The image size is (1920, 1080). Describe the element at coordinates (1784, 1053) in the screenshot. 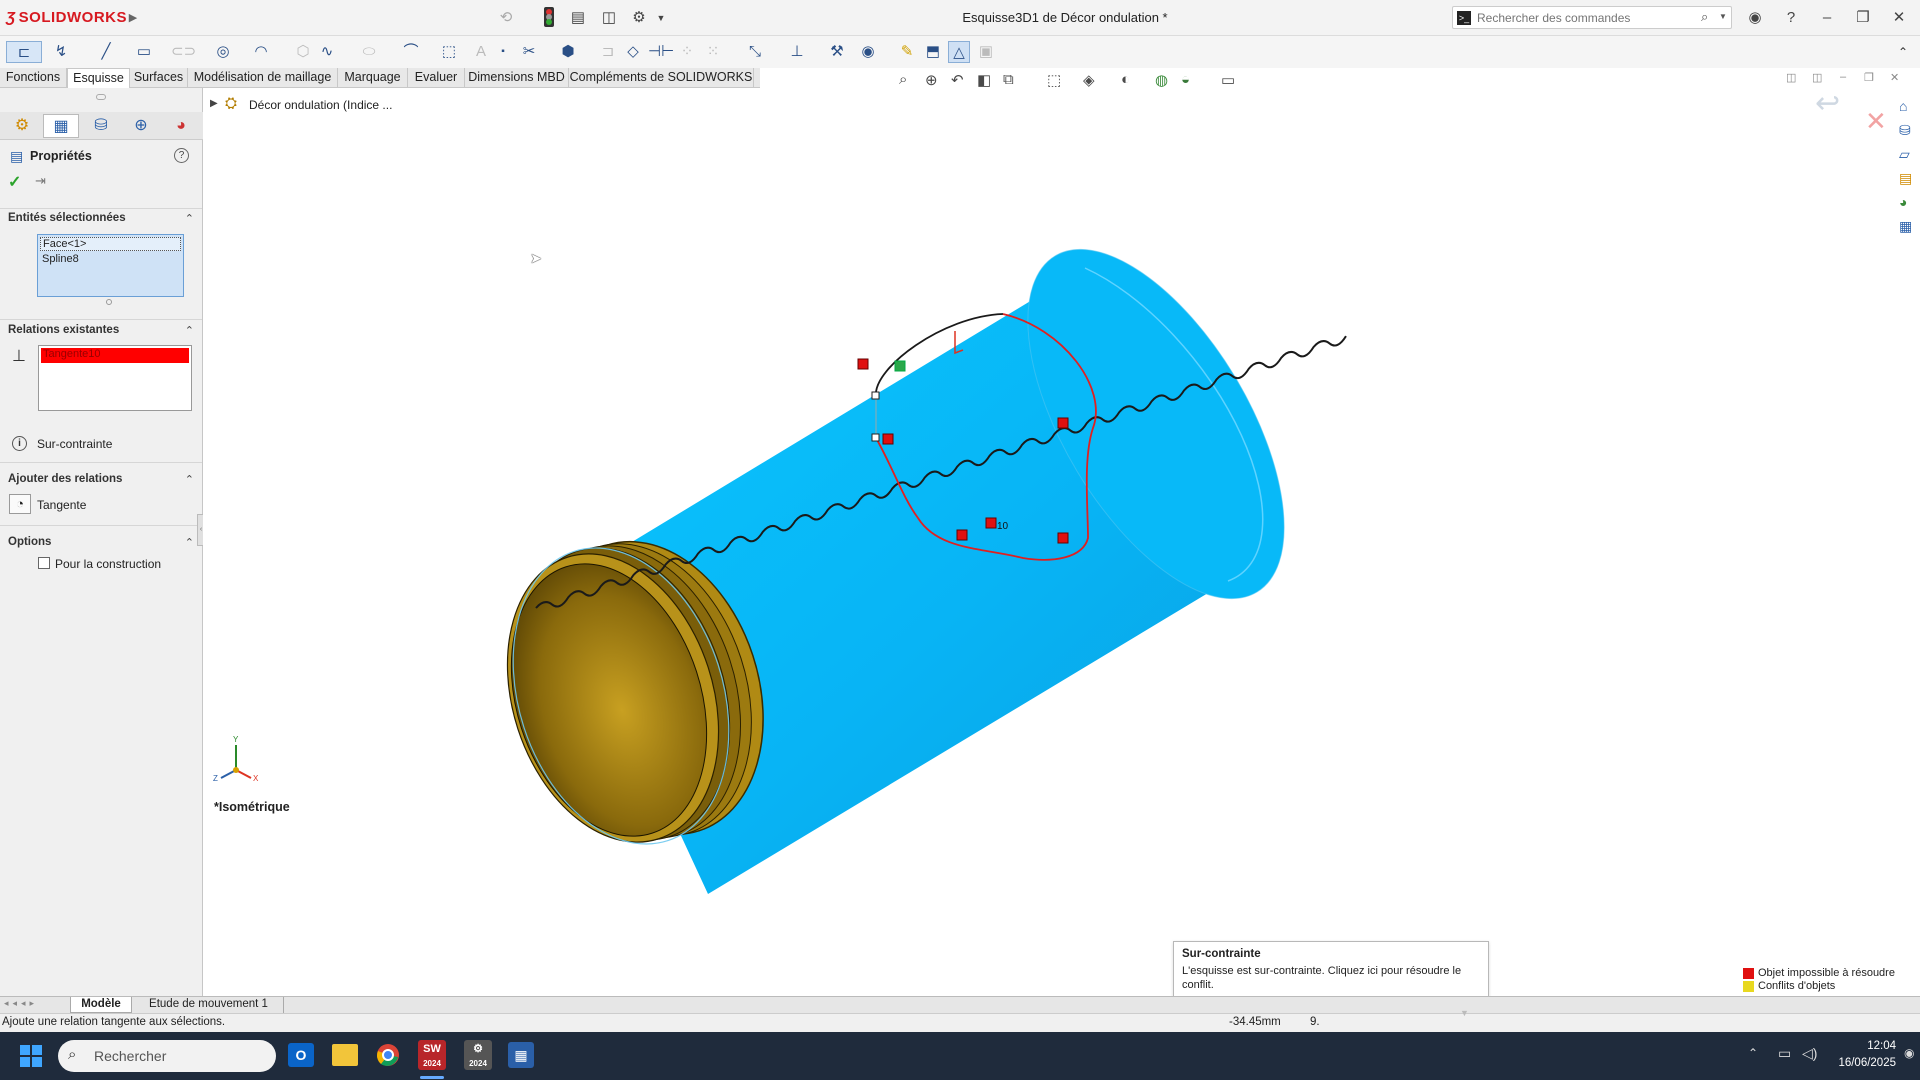

I see `network-icon: ▭` at that location.